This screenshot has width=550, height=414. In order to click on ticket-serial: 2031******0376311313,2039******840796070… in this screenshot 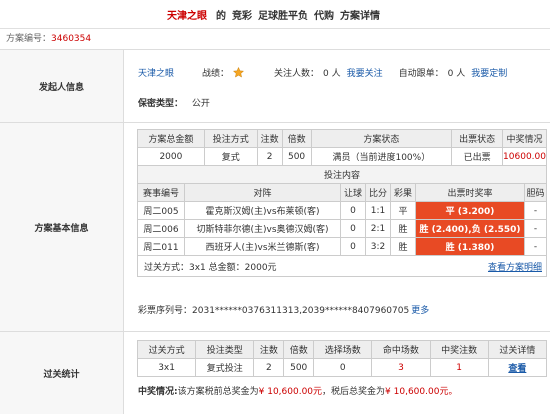, I will do `click(301, 311)`.